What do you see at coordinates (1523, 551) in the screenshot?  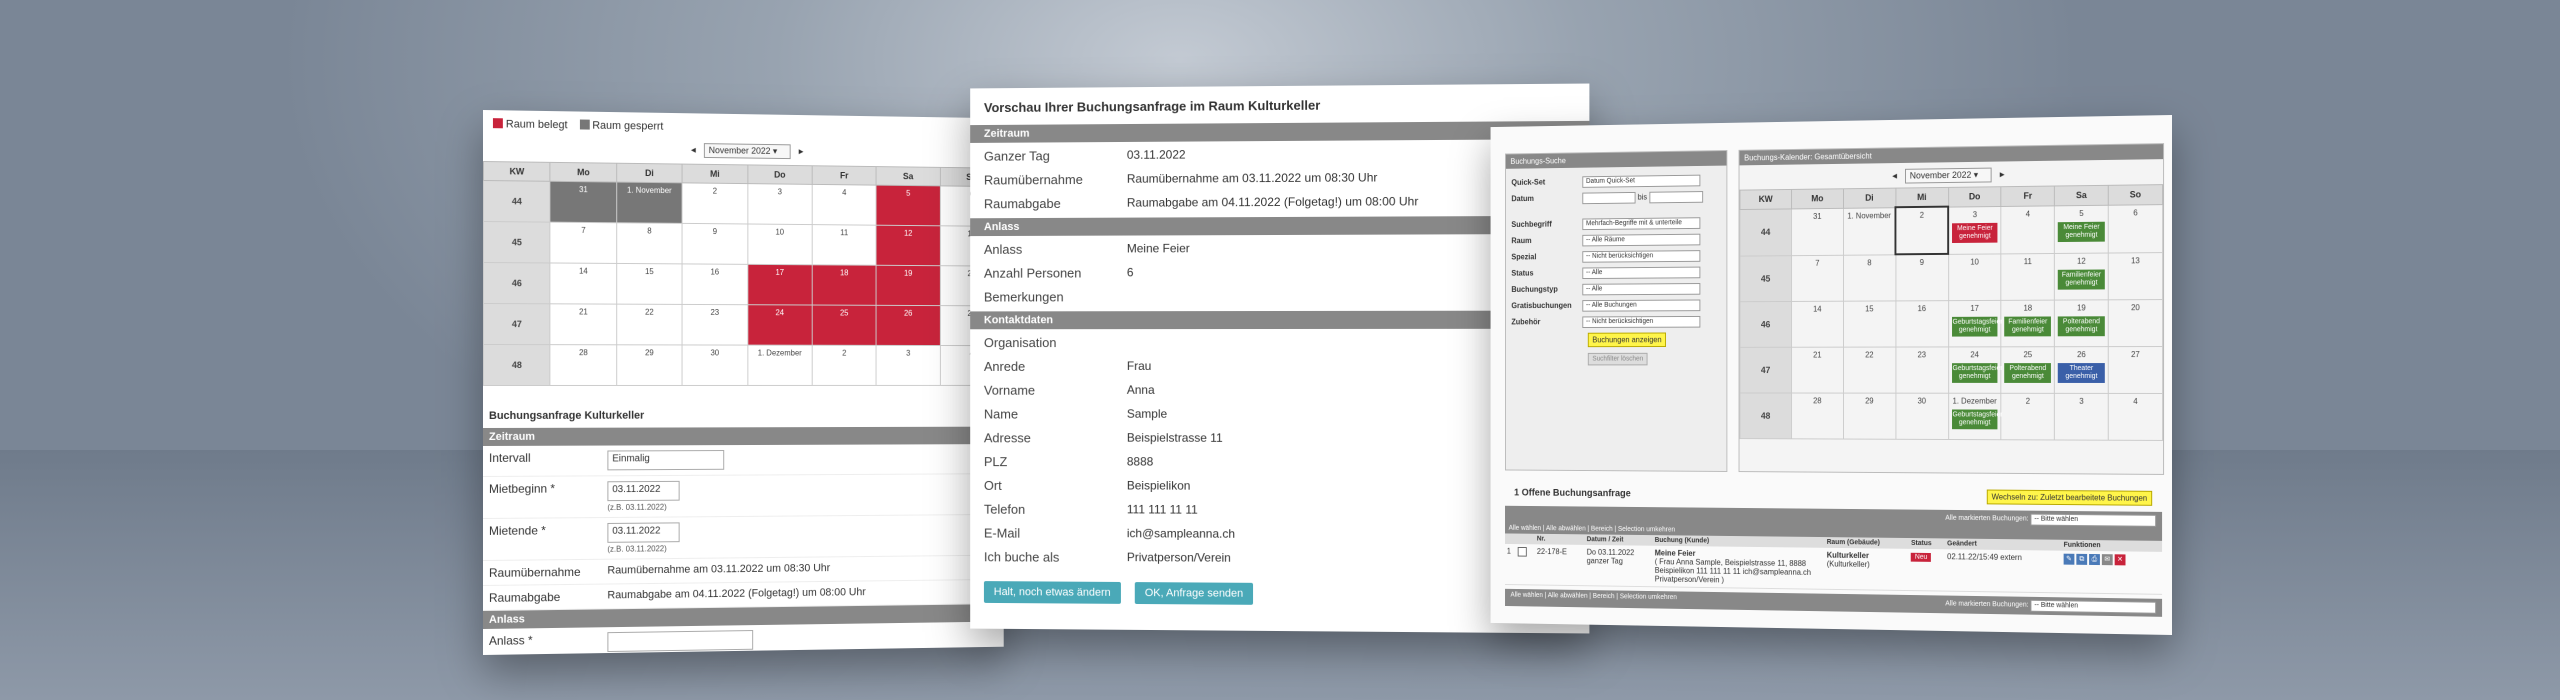 I see `row-checkbox` at bounding box center [1523, 551].